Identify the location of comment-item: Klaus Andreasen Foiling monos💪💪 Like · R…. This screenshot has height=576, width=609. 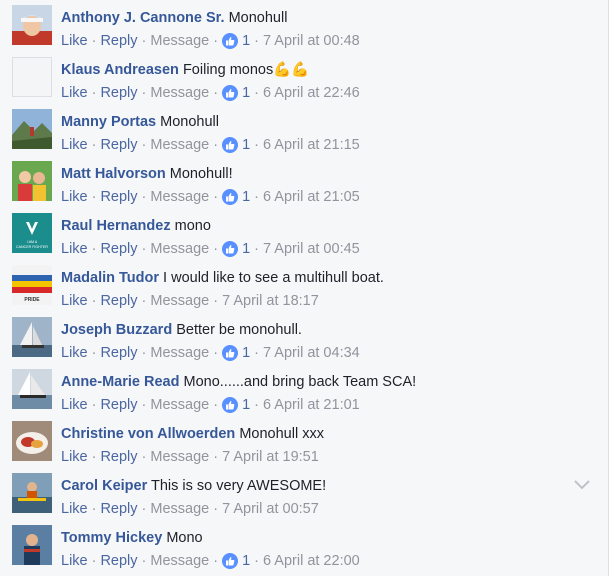
(302, 83).